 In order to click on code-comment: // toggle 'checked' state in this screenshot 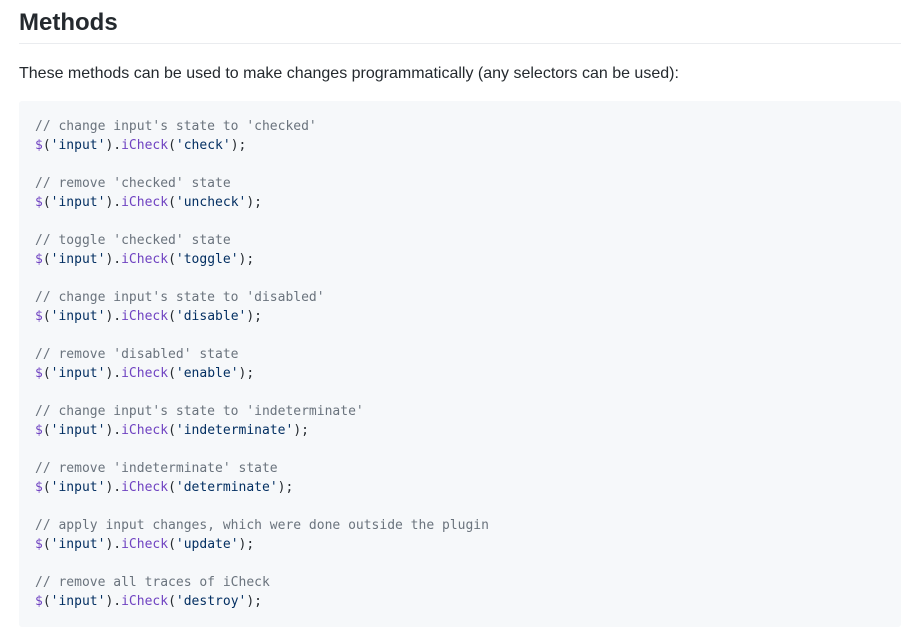, I will do `click(133, 240)`.